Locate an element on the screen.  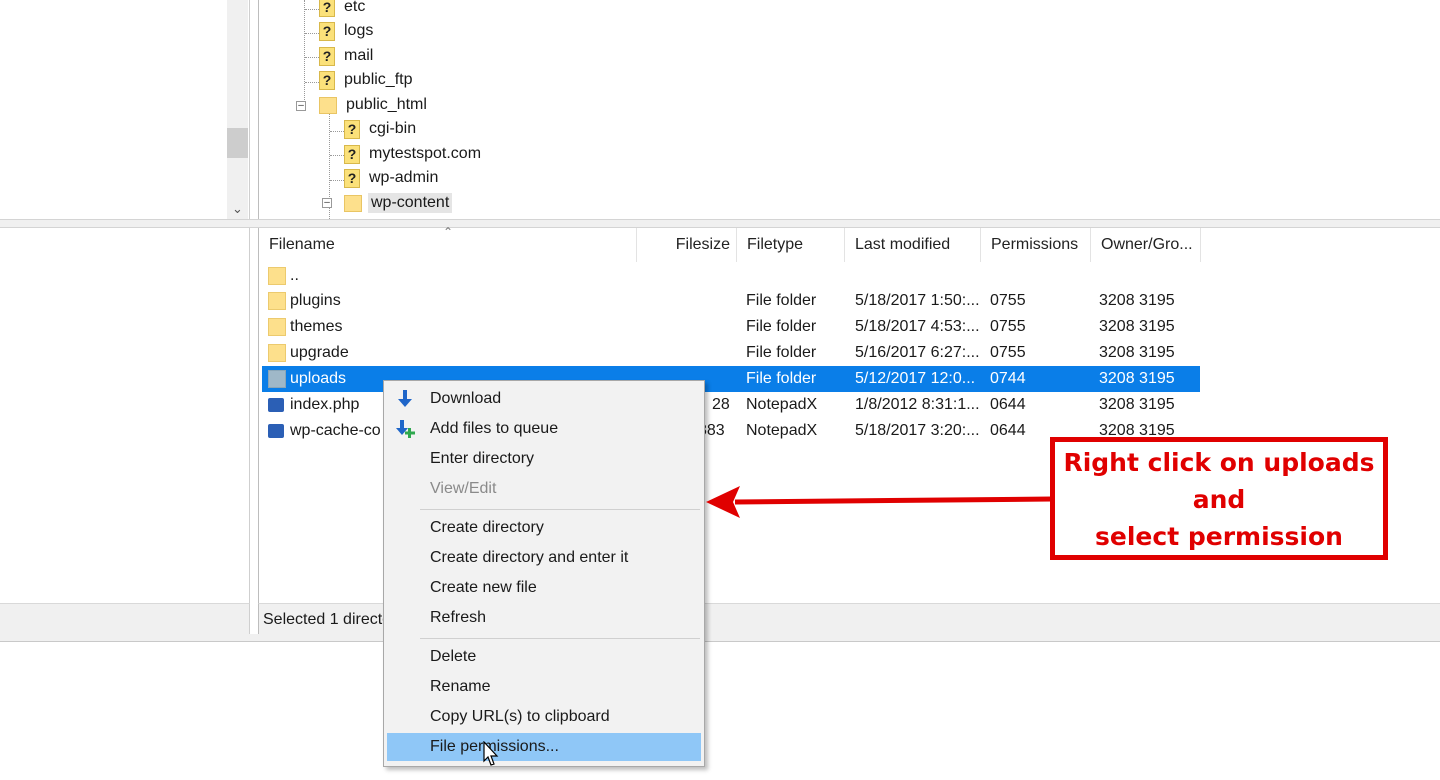
menu-item-label: Delete is located at coordinates (453, 656).